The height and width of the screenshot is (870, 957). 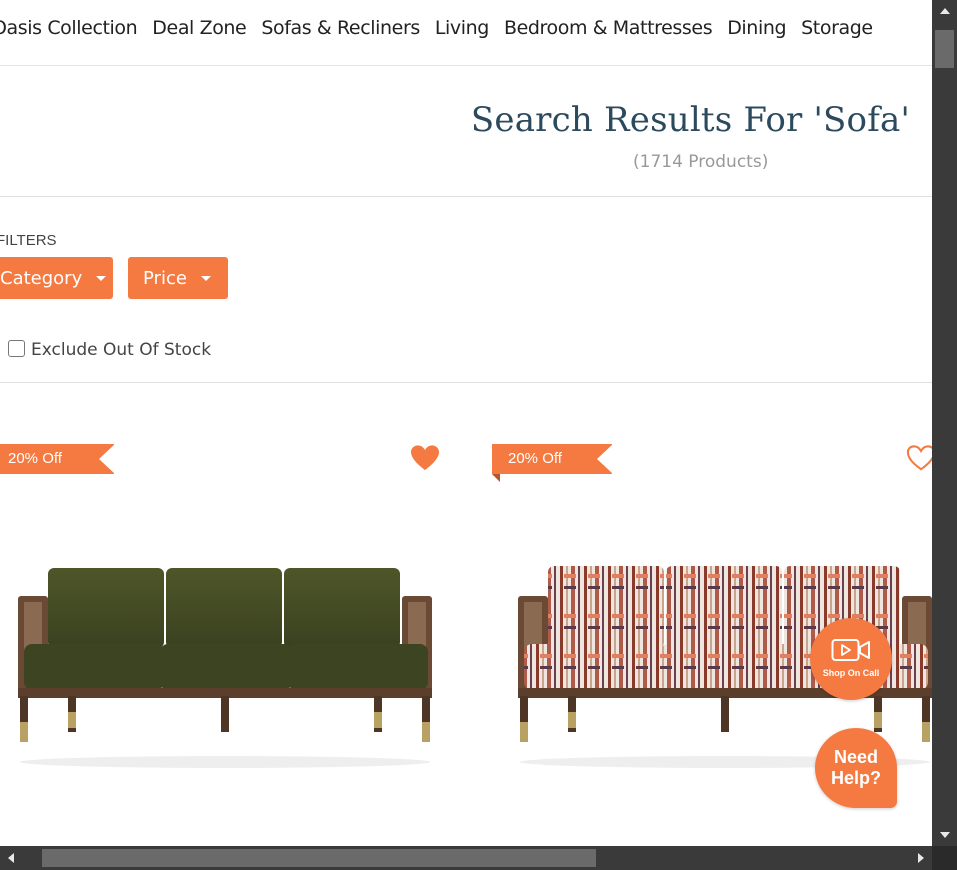 I want to click on nav-item-bedroom-mattresses: Bedroom & Mattresses, so click(x=608, y=28).